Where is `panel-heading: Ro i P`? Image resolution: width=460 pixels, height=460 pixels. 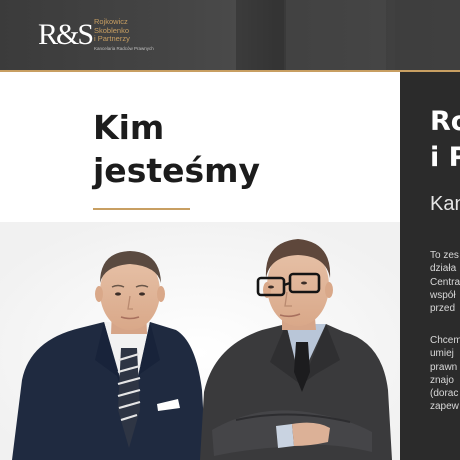
panel-heading: Ro i P is located at coordinates (445, 139).